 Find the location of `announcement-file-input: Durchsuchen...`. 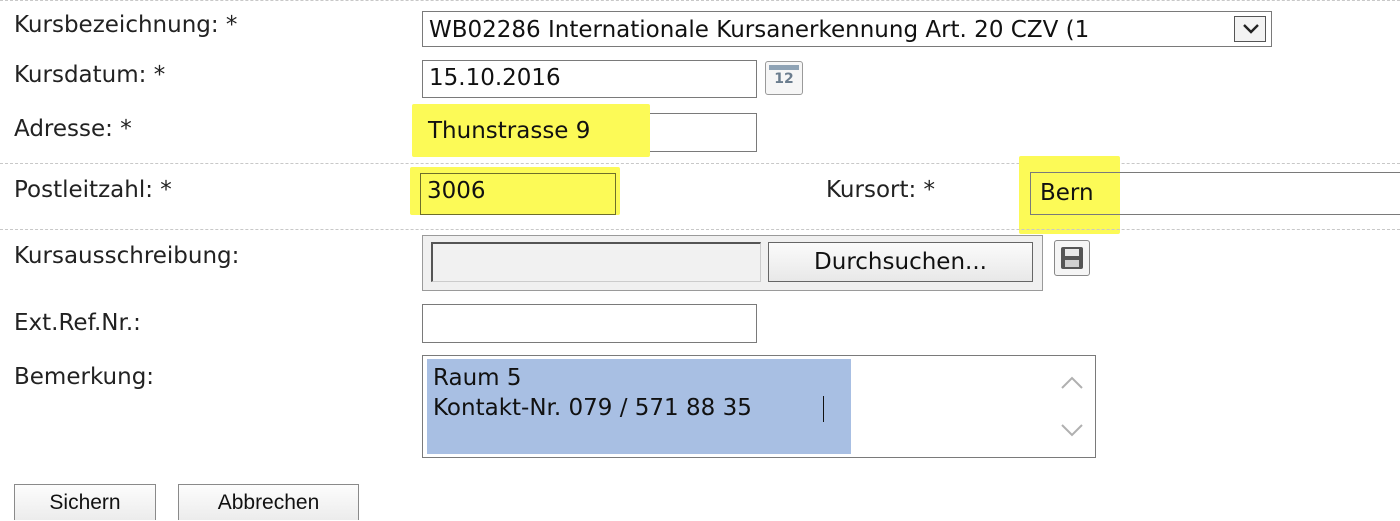

announcement-file-input: Durchsuchen... is located at coordinates (732, 263).